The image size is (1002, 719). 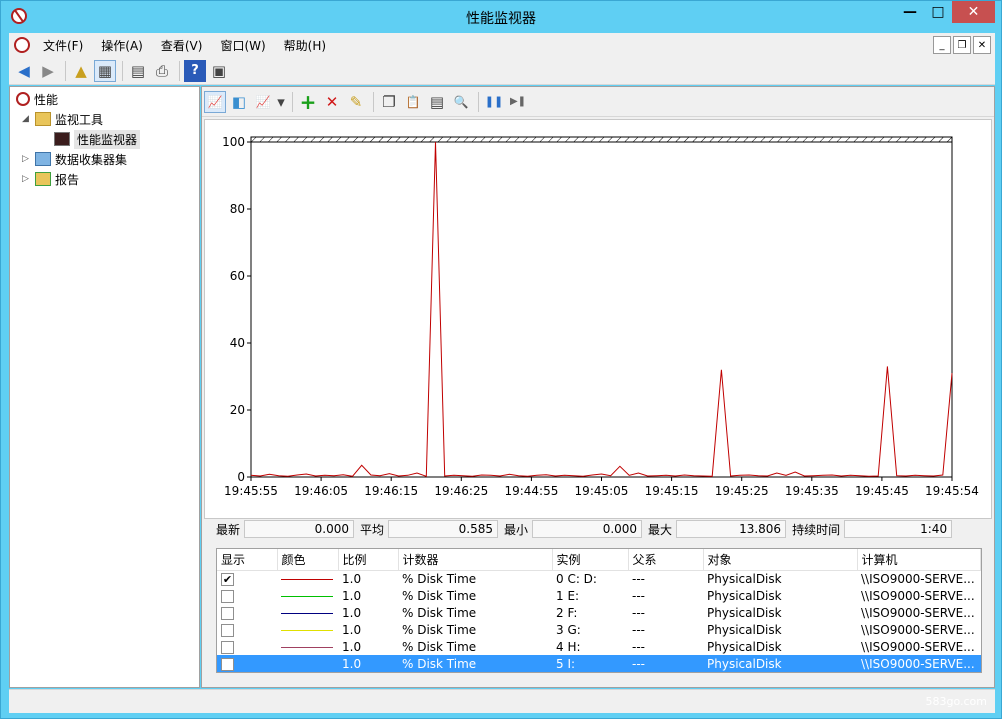 I want to click on show-tree-icon: ▦, so click(x=105, y=70).